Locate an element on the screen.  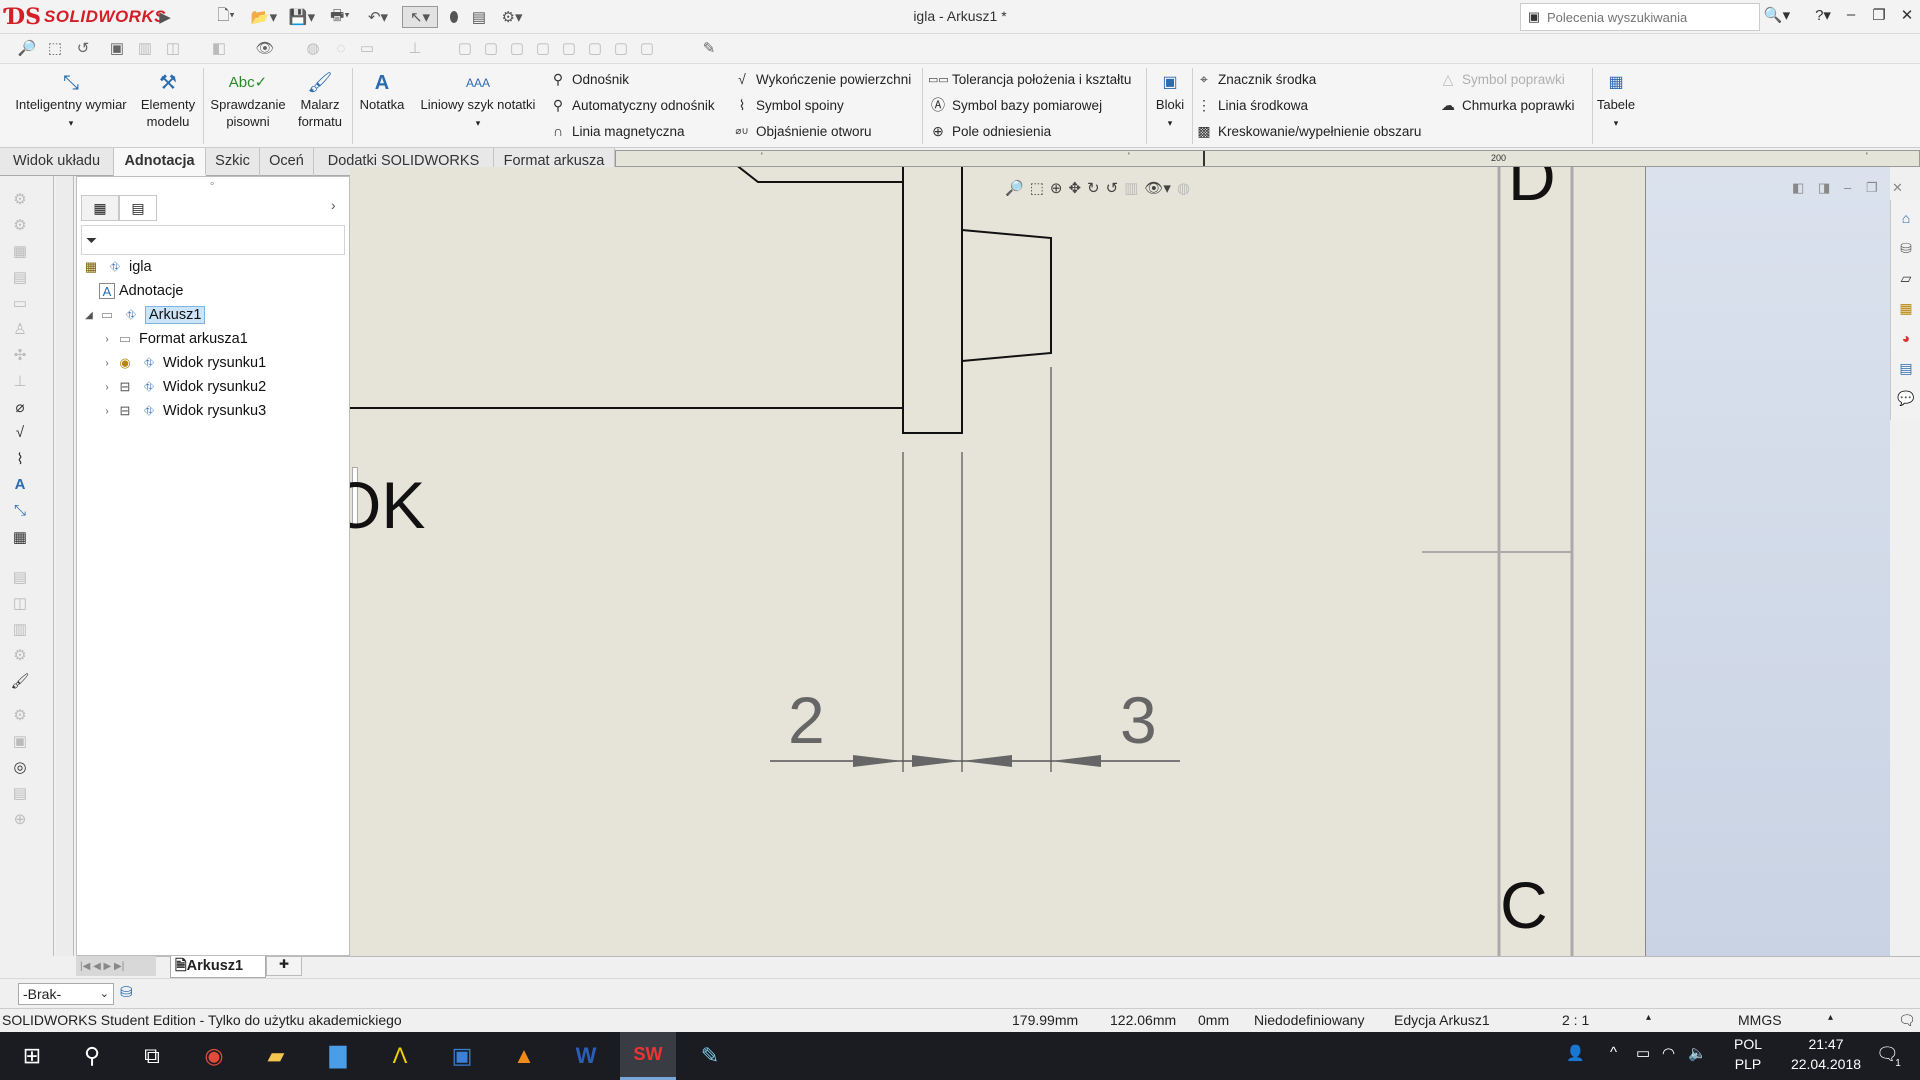
unit-system: MMGS is located at coordinates (1760, 1020).